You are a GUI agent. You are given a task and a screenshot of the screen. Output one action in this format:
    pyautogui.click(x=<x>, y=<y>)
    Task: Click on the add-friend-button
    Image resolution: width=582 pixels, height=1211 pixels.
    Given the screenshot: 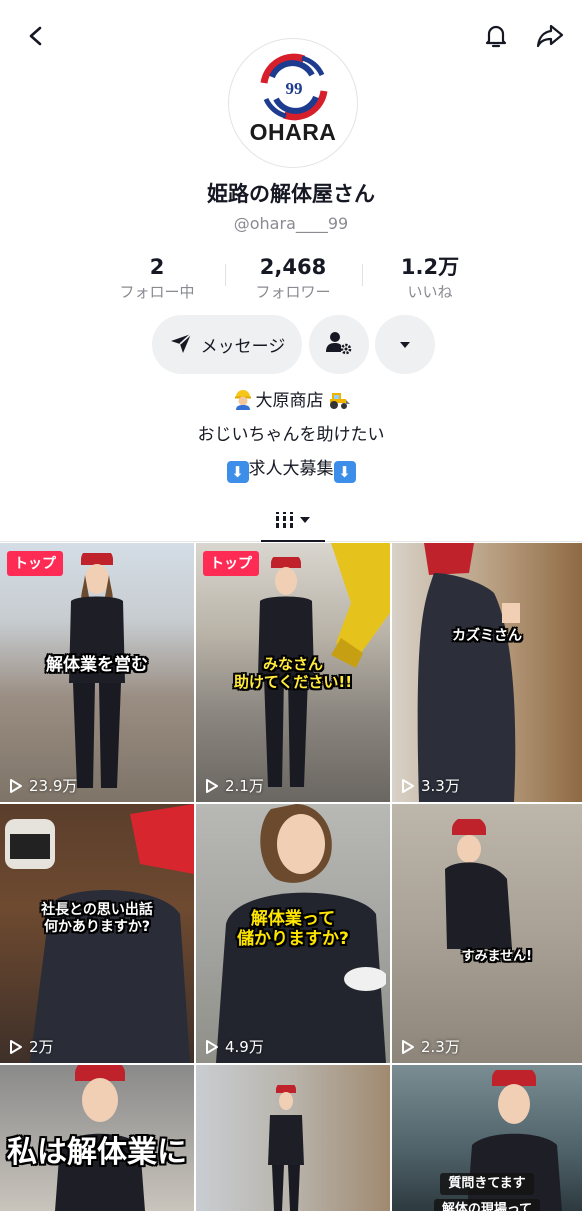 What is the action you would take?
    pyautogui.click(x=339, y=344)
    